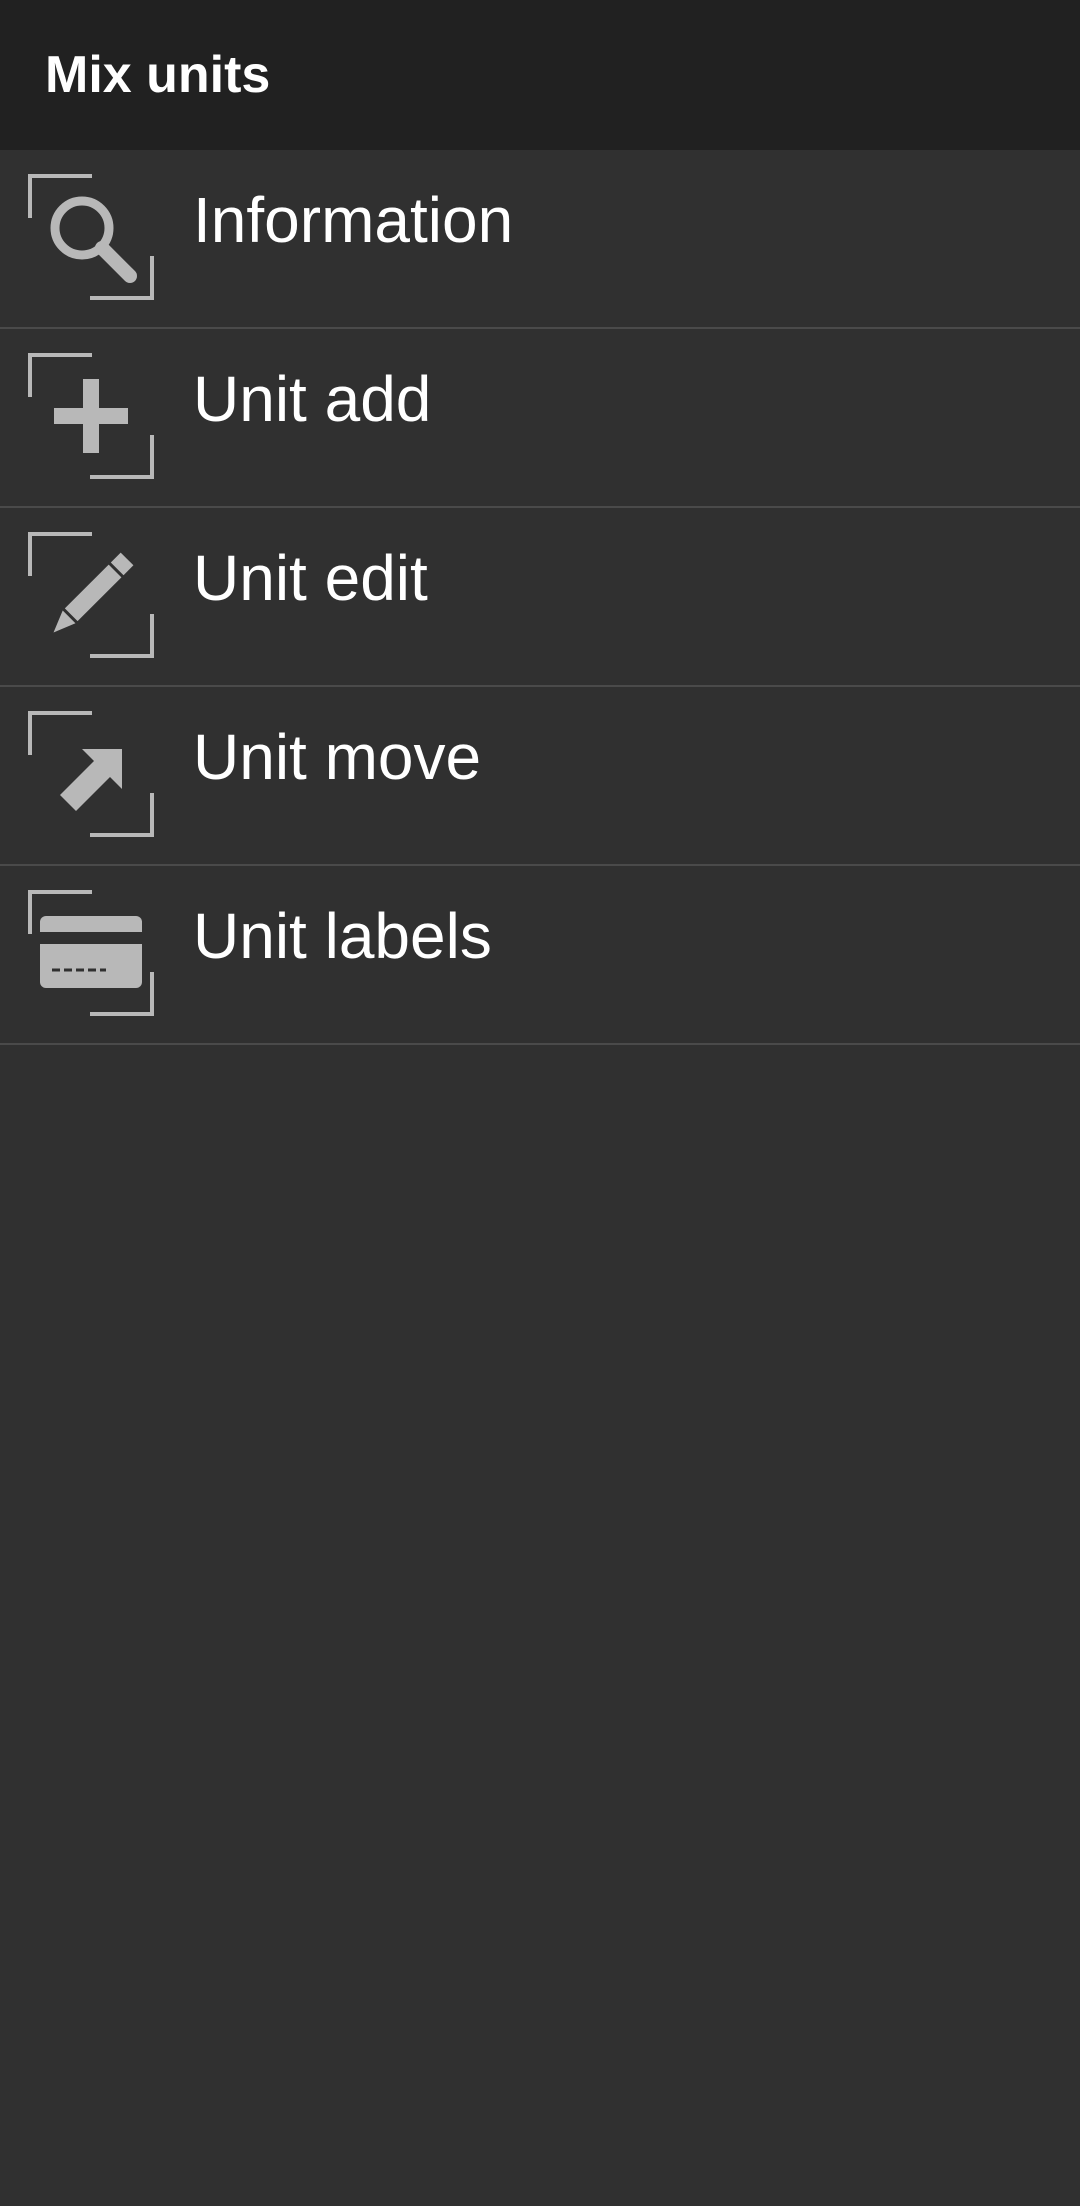  I want to click on menu-item-unit-edit: Unit edit, so click(540, 597).